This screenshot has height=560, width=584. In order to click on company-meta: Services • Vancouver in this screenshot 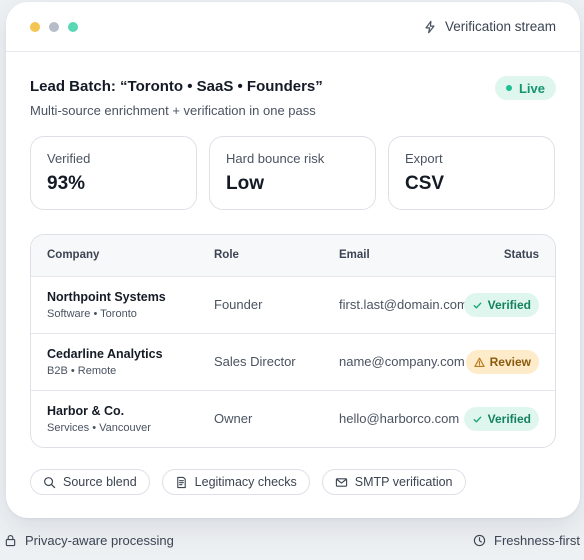, I will do `click(99, 428)`.